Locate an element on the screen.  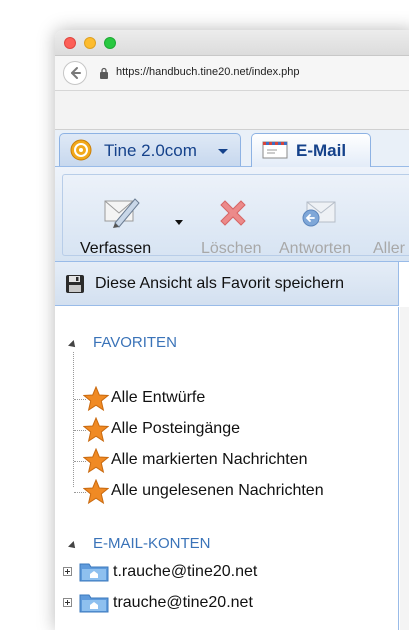
toolbar-actions-group: Verfassen Löschen Antworten Aller is located at coordinates (235, 215).